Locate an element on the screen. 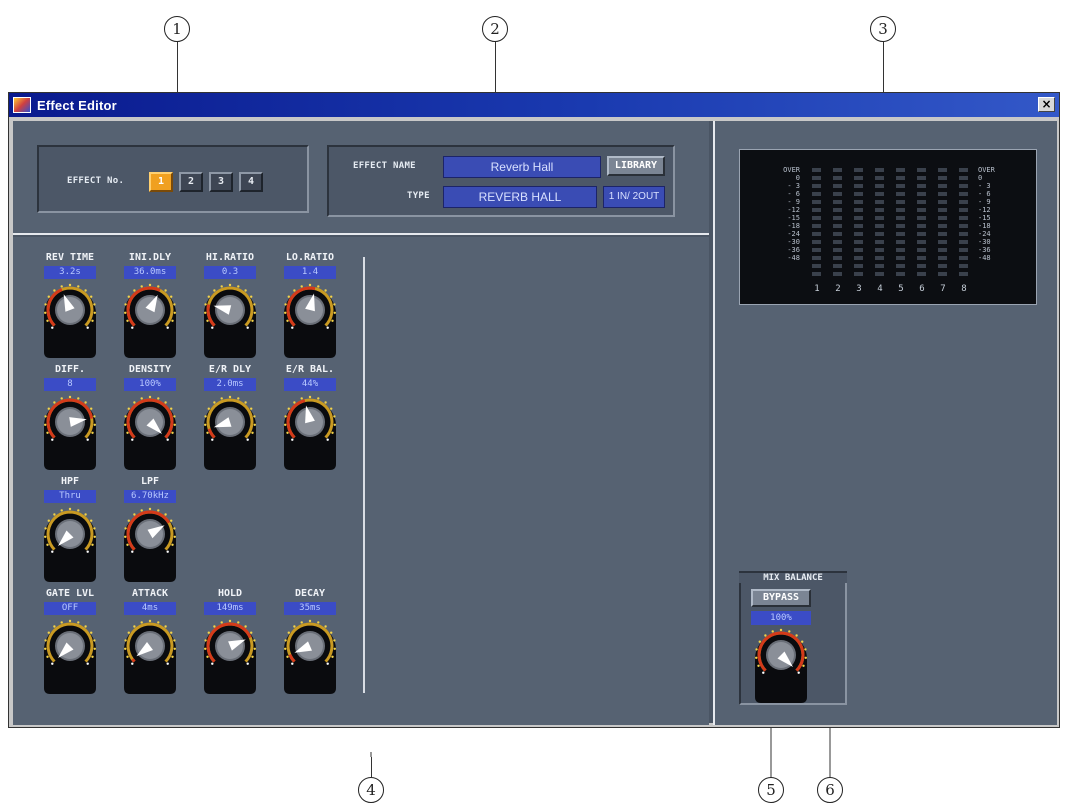  bypass-button: BYPASS is located at coordinates (781, 598).